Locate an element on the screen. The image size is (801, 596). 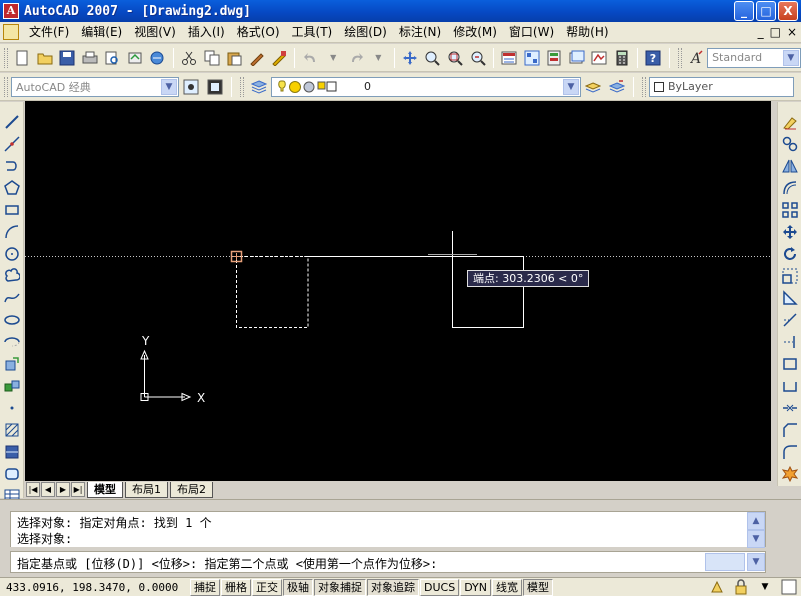
zoom-previous-icon is located at coordinates (477, 58).